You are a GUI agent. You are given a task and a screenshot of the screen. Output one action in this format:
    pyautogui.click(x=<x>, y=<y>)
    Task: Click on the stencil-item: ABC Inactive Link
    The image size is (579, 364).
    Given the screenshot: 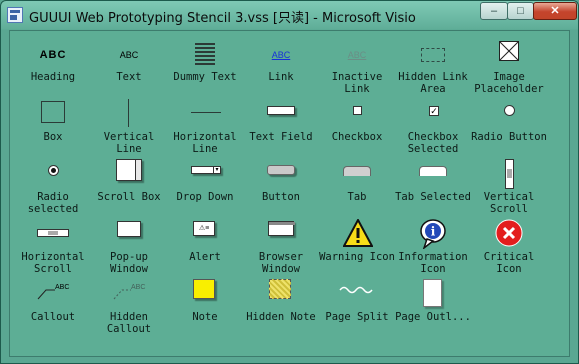 What is the action you would take?
    pyautogui.click(x=357, y=66)
    